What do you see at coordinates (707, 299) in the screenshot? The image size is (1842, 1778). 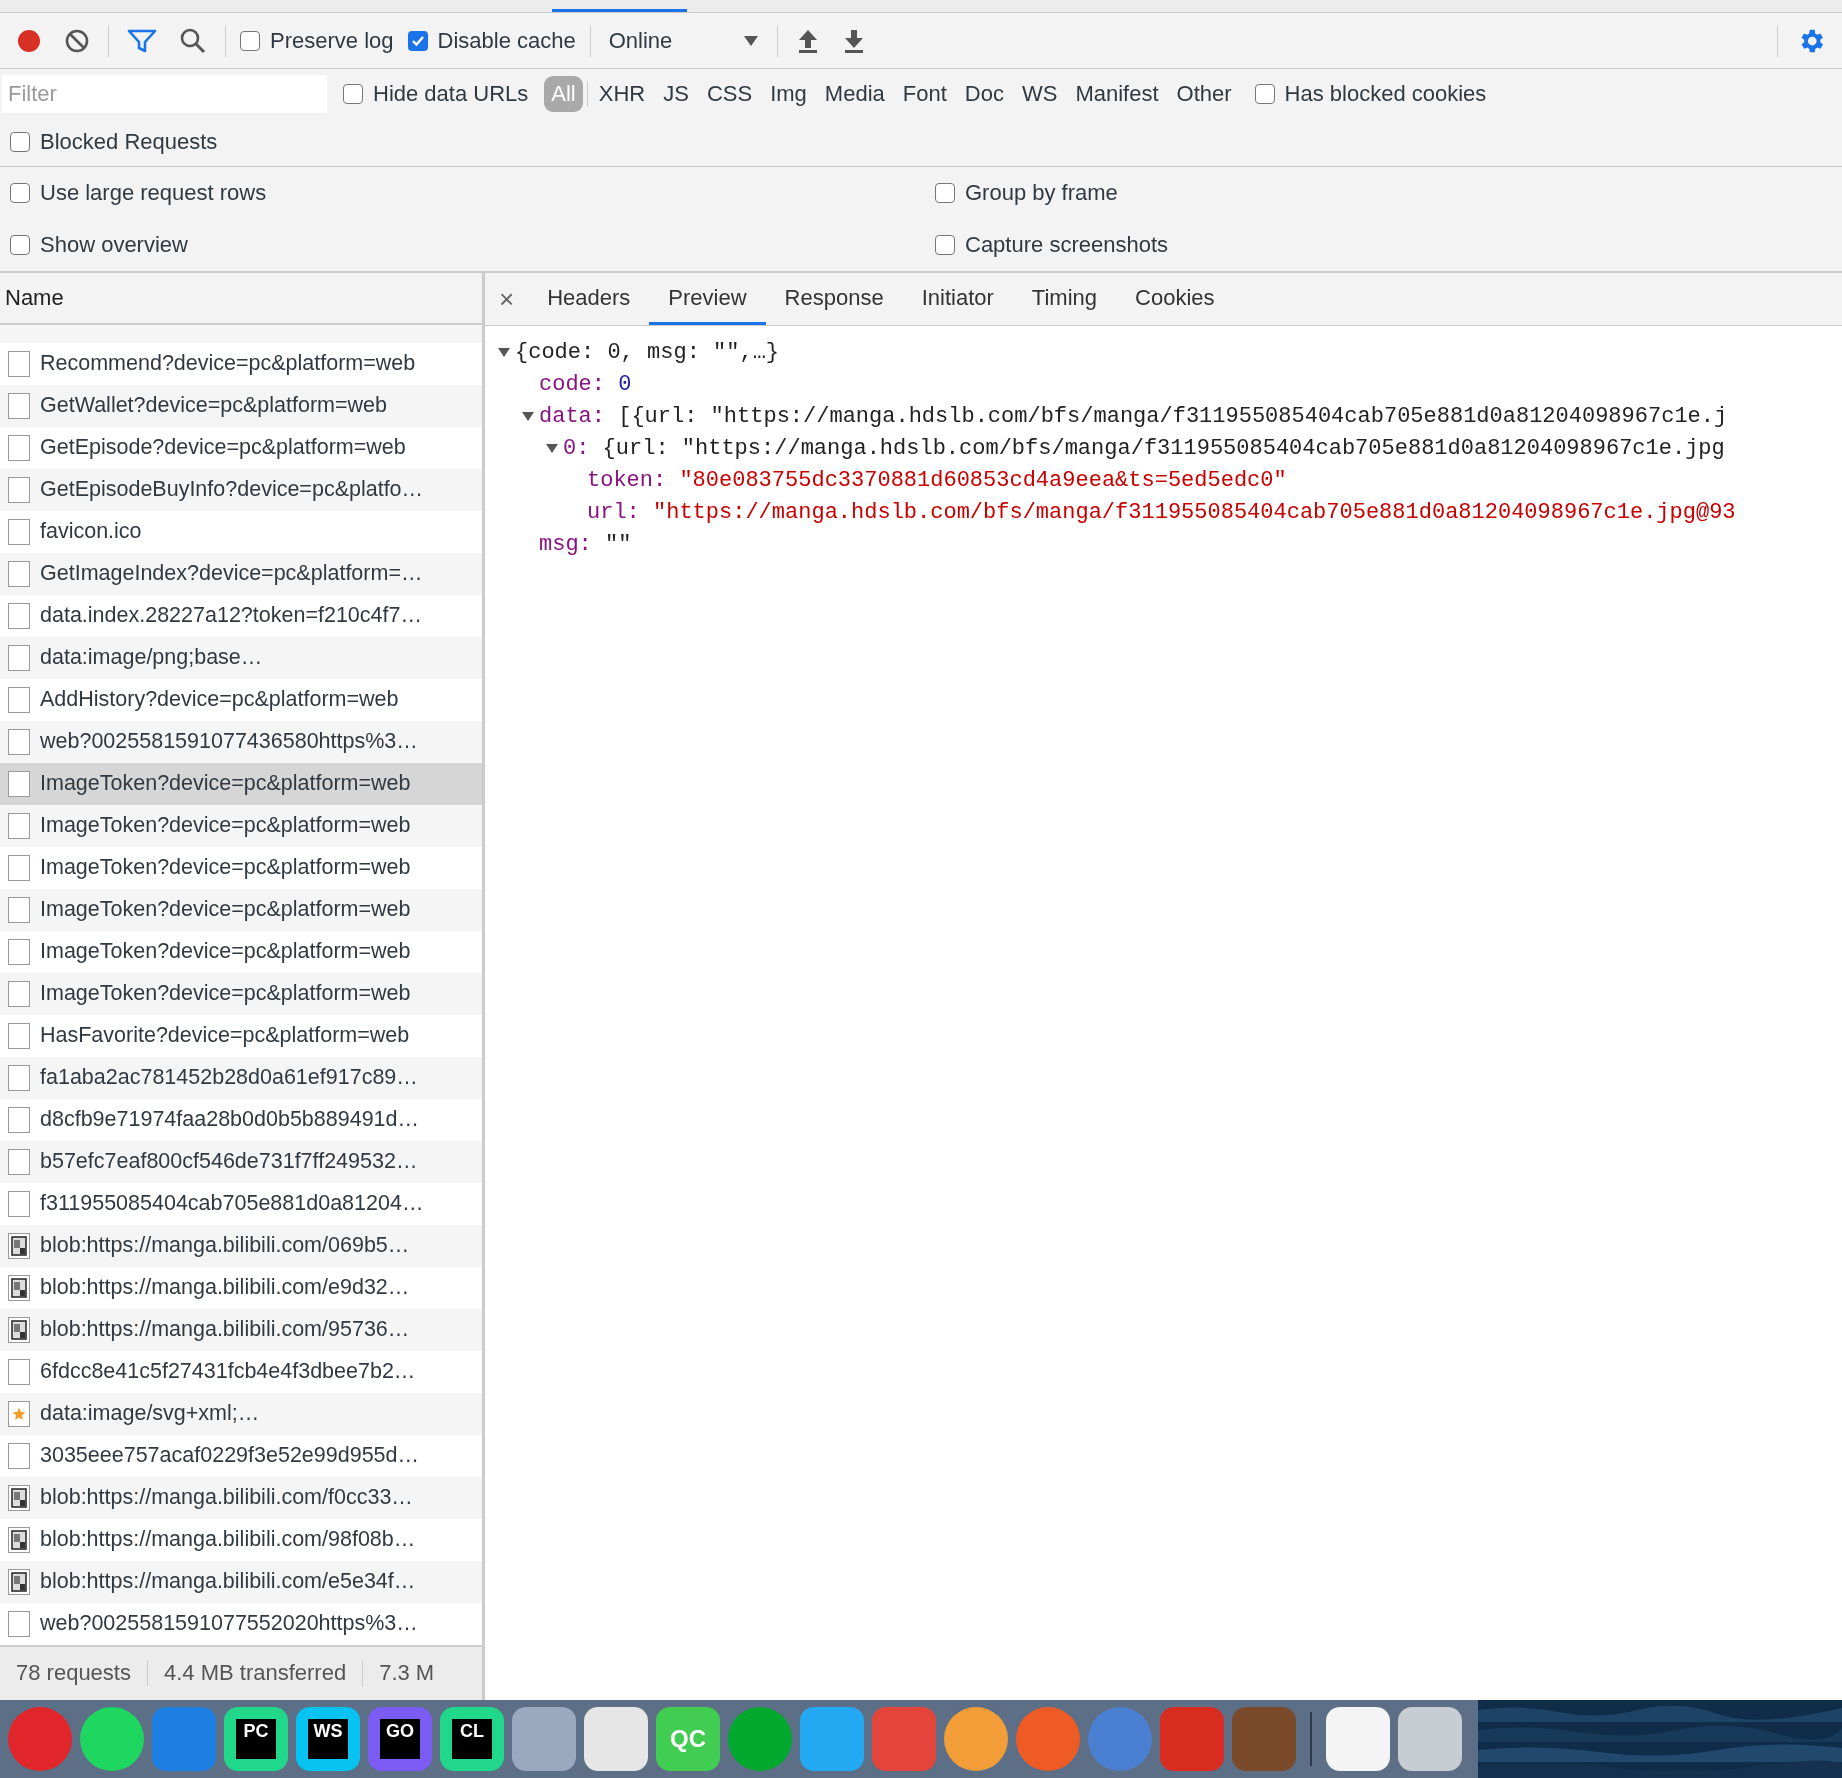 I see `detail-tab: Preview` at bounding box center [707, 299].